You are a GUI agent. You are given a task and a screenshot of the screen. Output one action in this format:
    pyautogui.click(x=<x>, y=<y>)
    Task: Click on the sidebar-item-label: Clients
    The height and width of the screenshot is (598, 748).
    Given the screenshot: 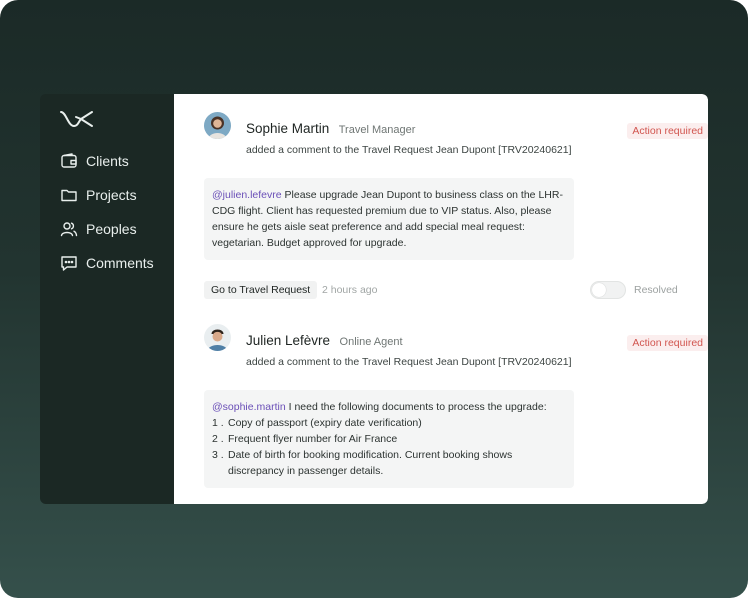 What is the action you would take?
    pyautogui.click(x=107, y=161)
    